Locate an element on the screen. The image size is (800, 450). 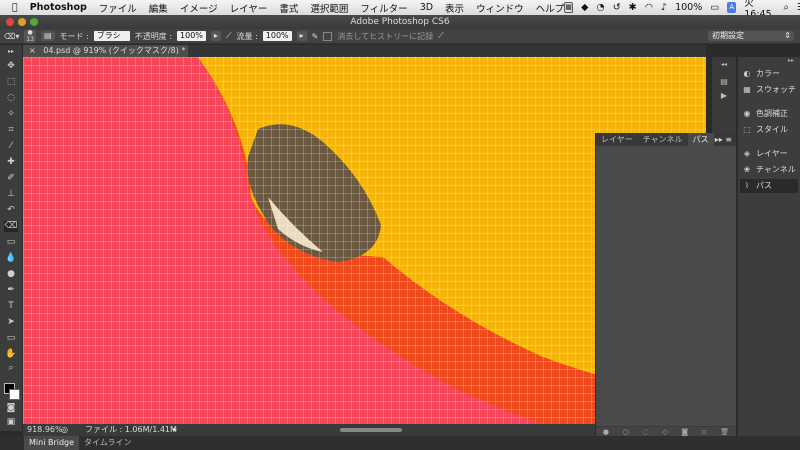
actions-panel-icon: ▶ is located at coordinates (724, 96).